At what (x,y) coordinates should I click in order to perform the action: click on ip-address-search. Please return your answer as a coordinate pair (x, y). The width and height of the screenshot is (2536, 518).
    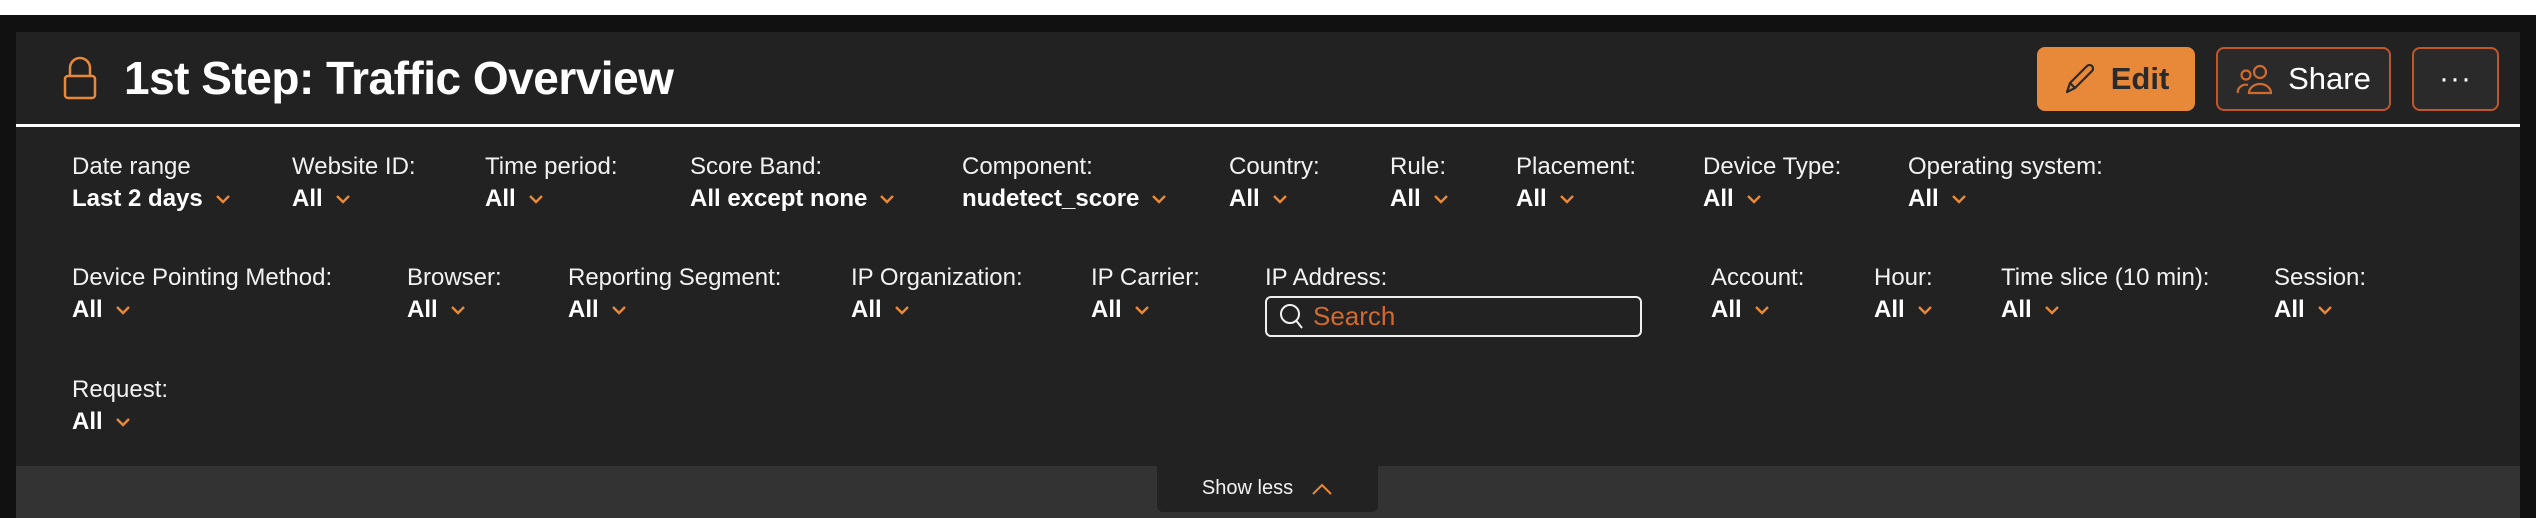
    Looking at the image, I should click on (1453, 316).